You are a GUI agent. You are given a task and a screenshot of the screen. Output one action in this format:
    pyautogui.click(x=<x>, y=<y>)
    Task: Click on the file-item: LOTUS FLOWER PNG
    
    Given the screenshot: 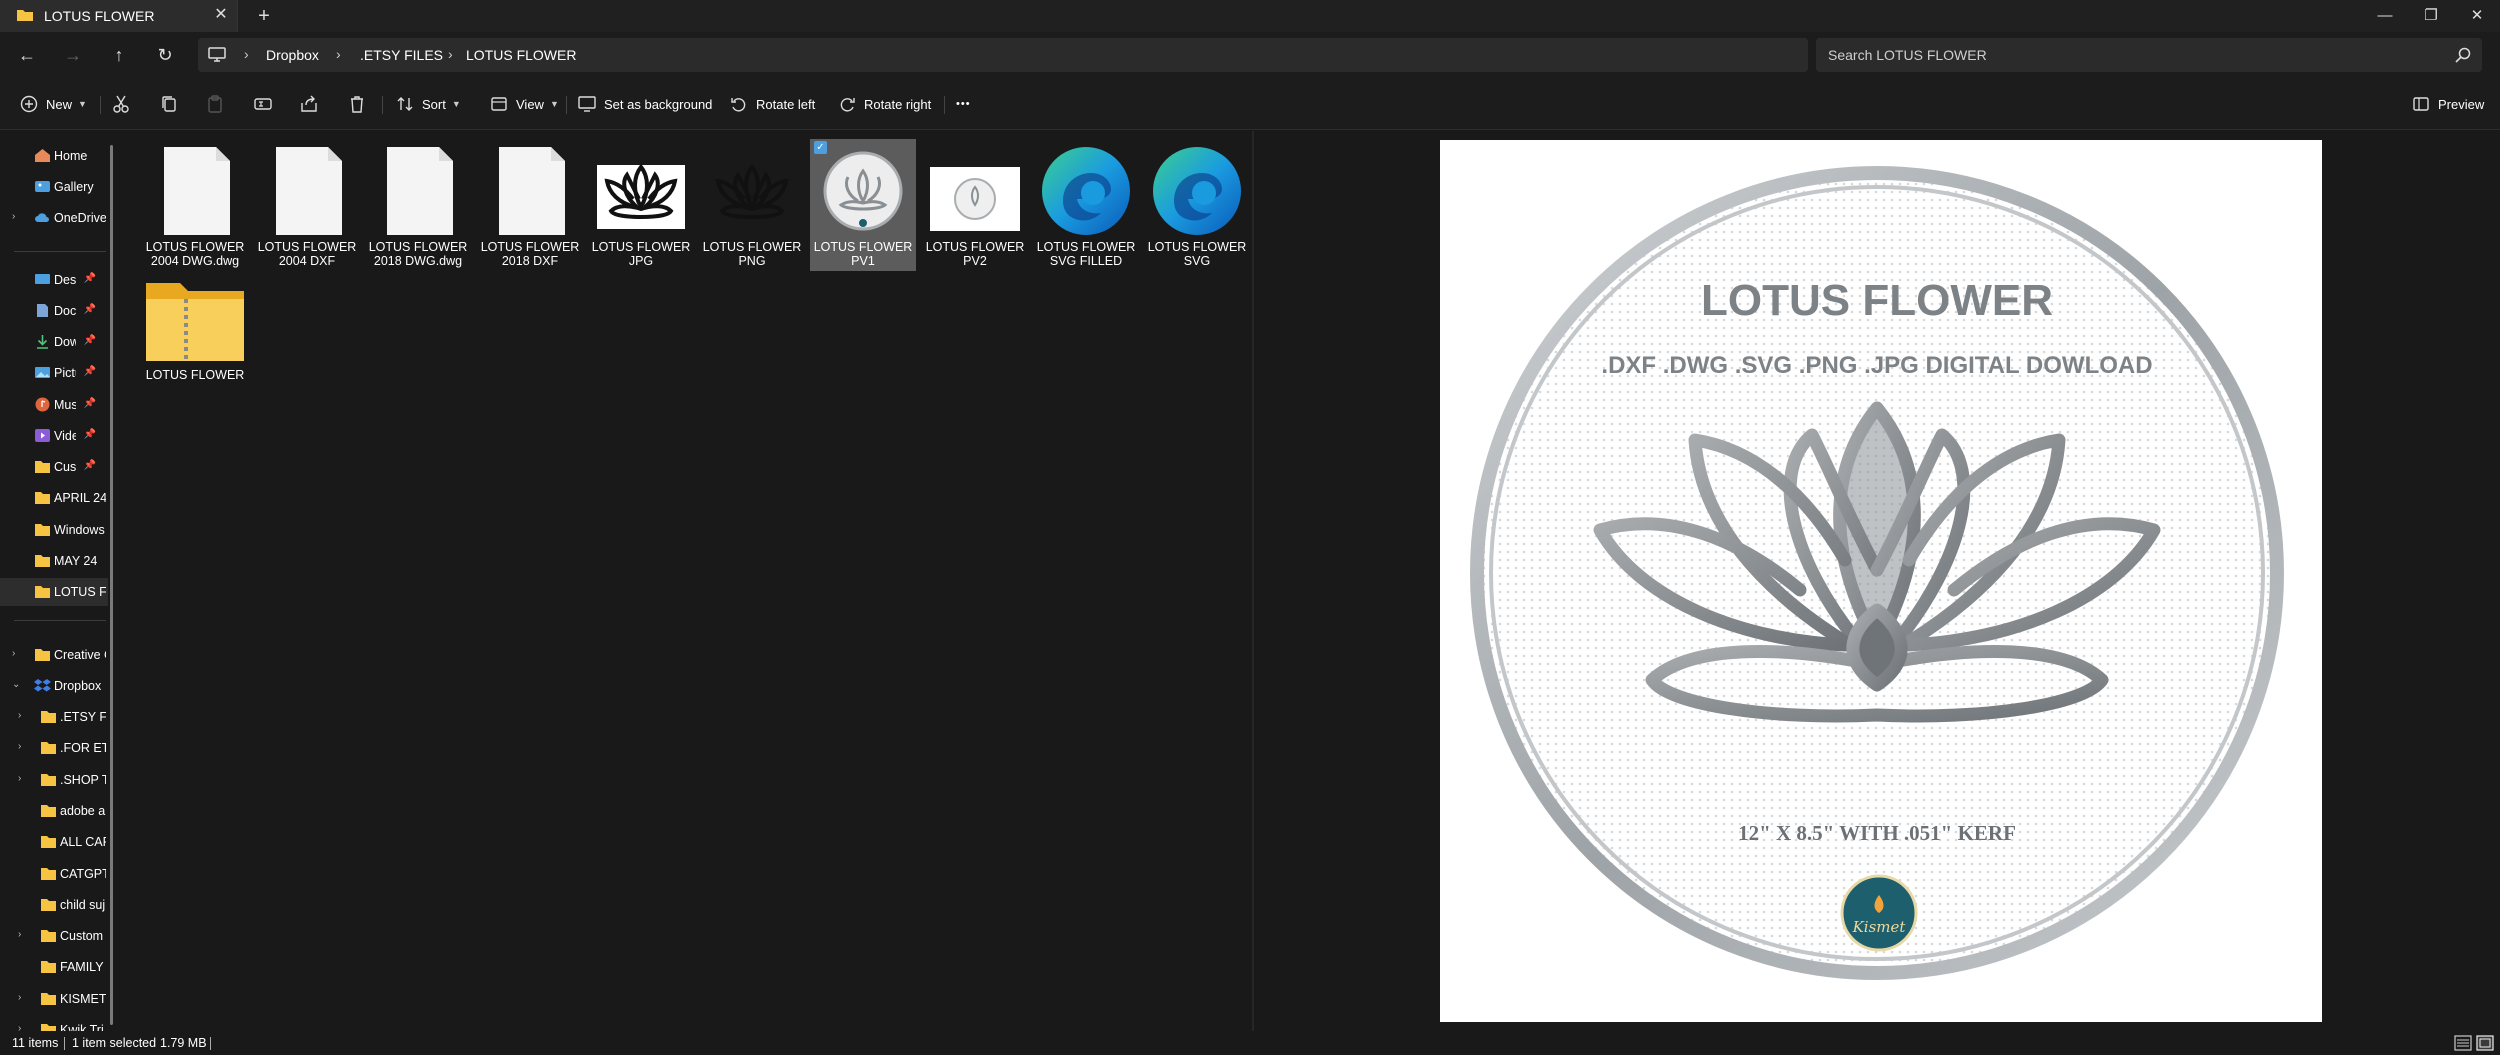 What is the action you would take?
    pyautogui.click(x=752, y=205)
    